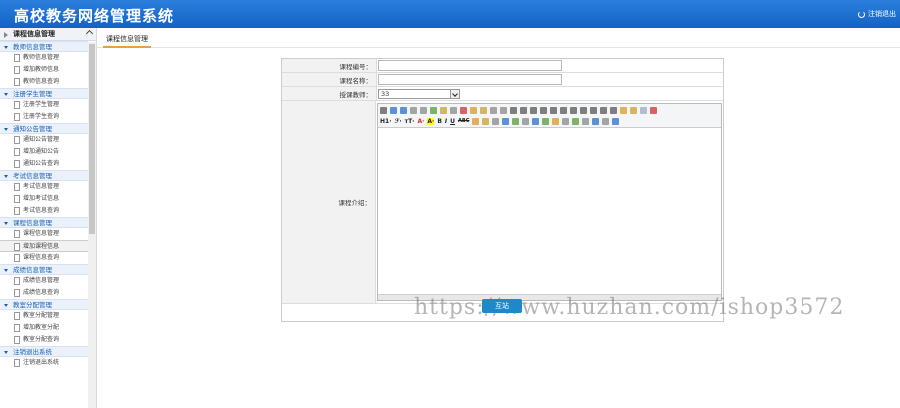  I want to click on course-no-input, so click(470, 65).